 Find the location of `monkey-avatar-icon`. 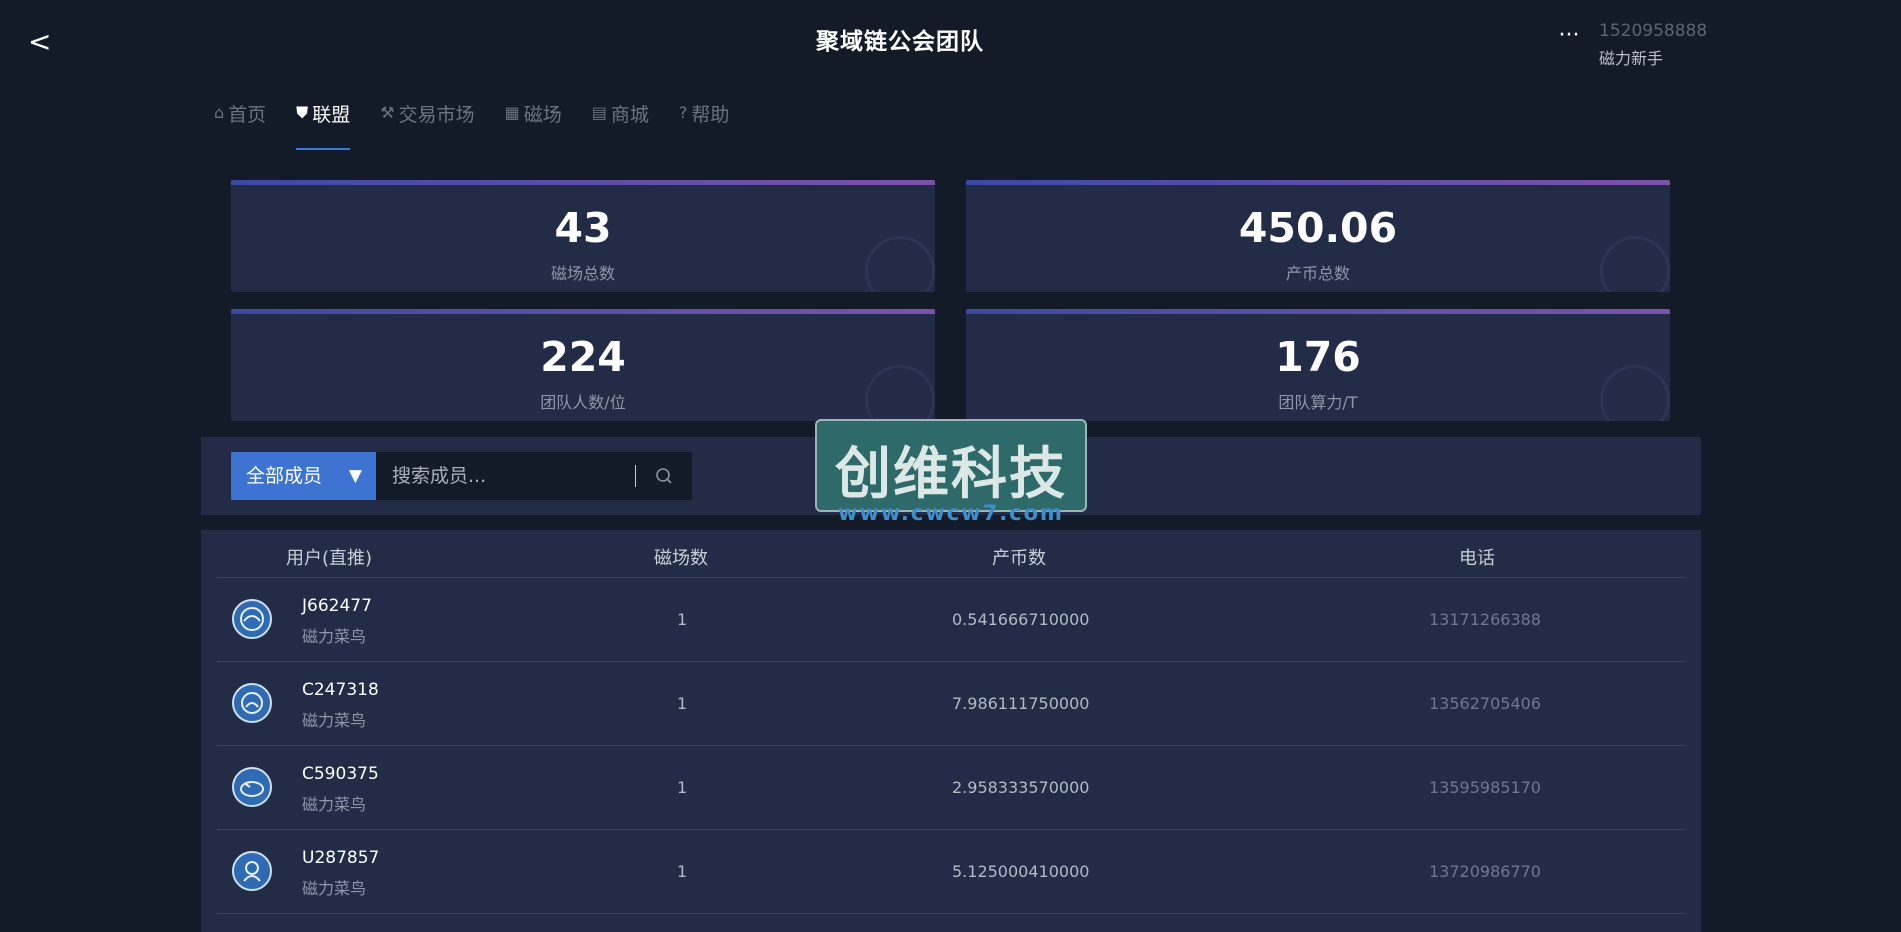

monkey-avatar-icon is located at coordinates (252, 871).